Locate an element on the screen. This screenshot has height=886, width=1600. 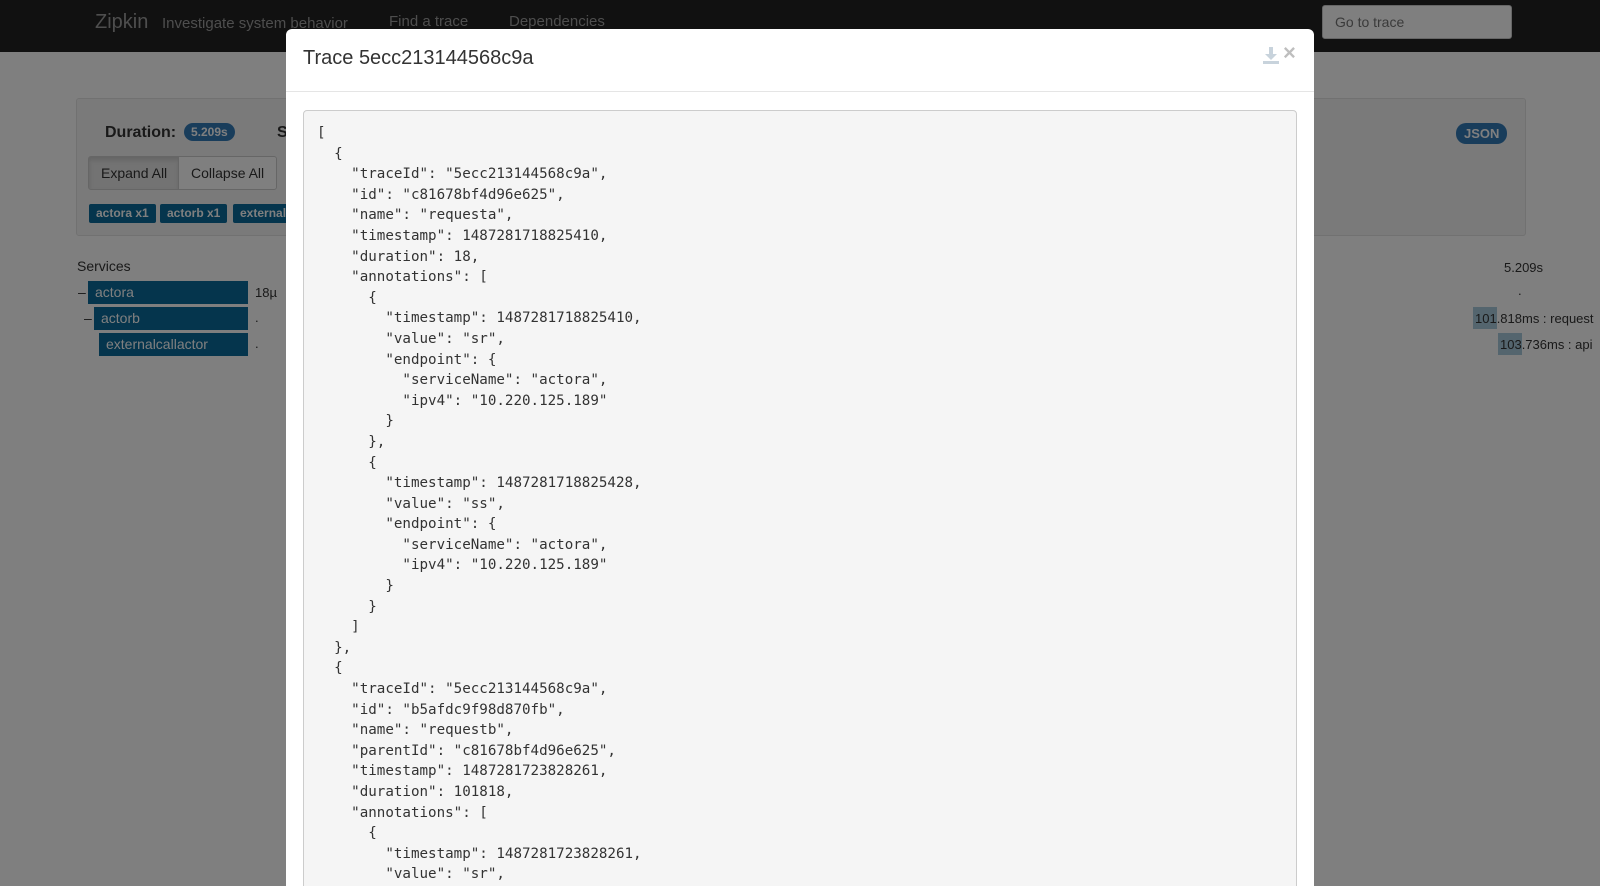
modal-title: Trace 5ecc213144568c9a is located at coordinates (418, 58).